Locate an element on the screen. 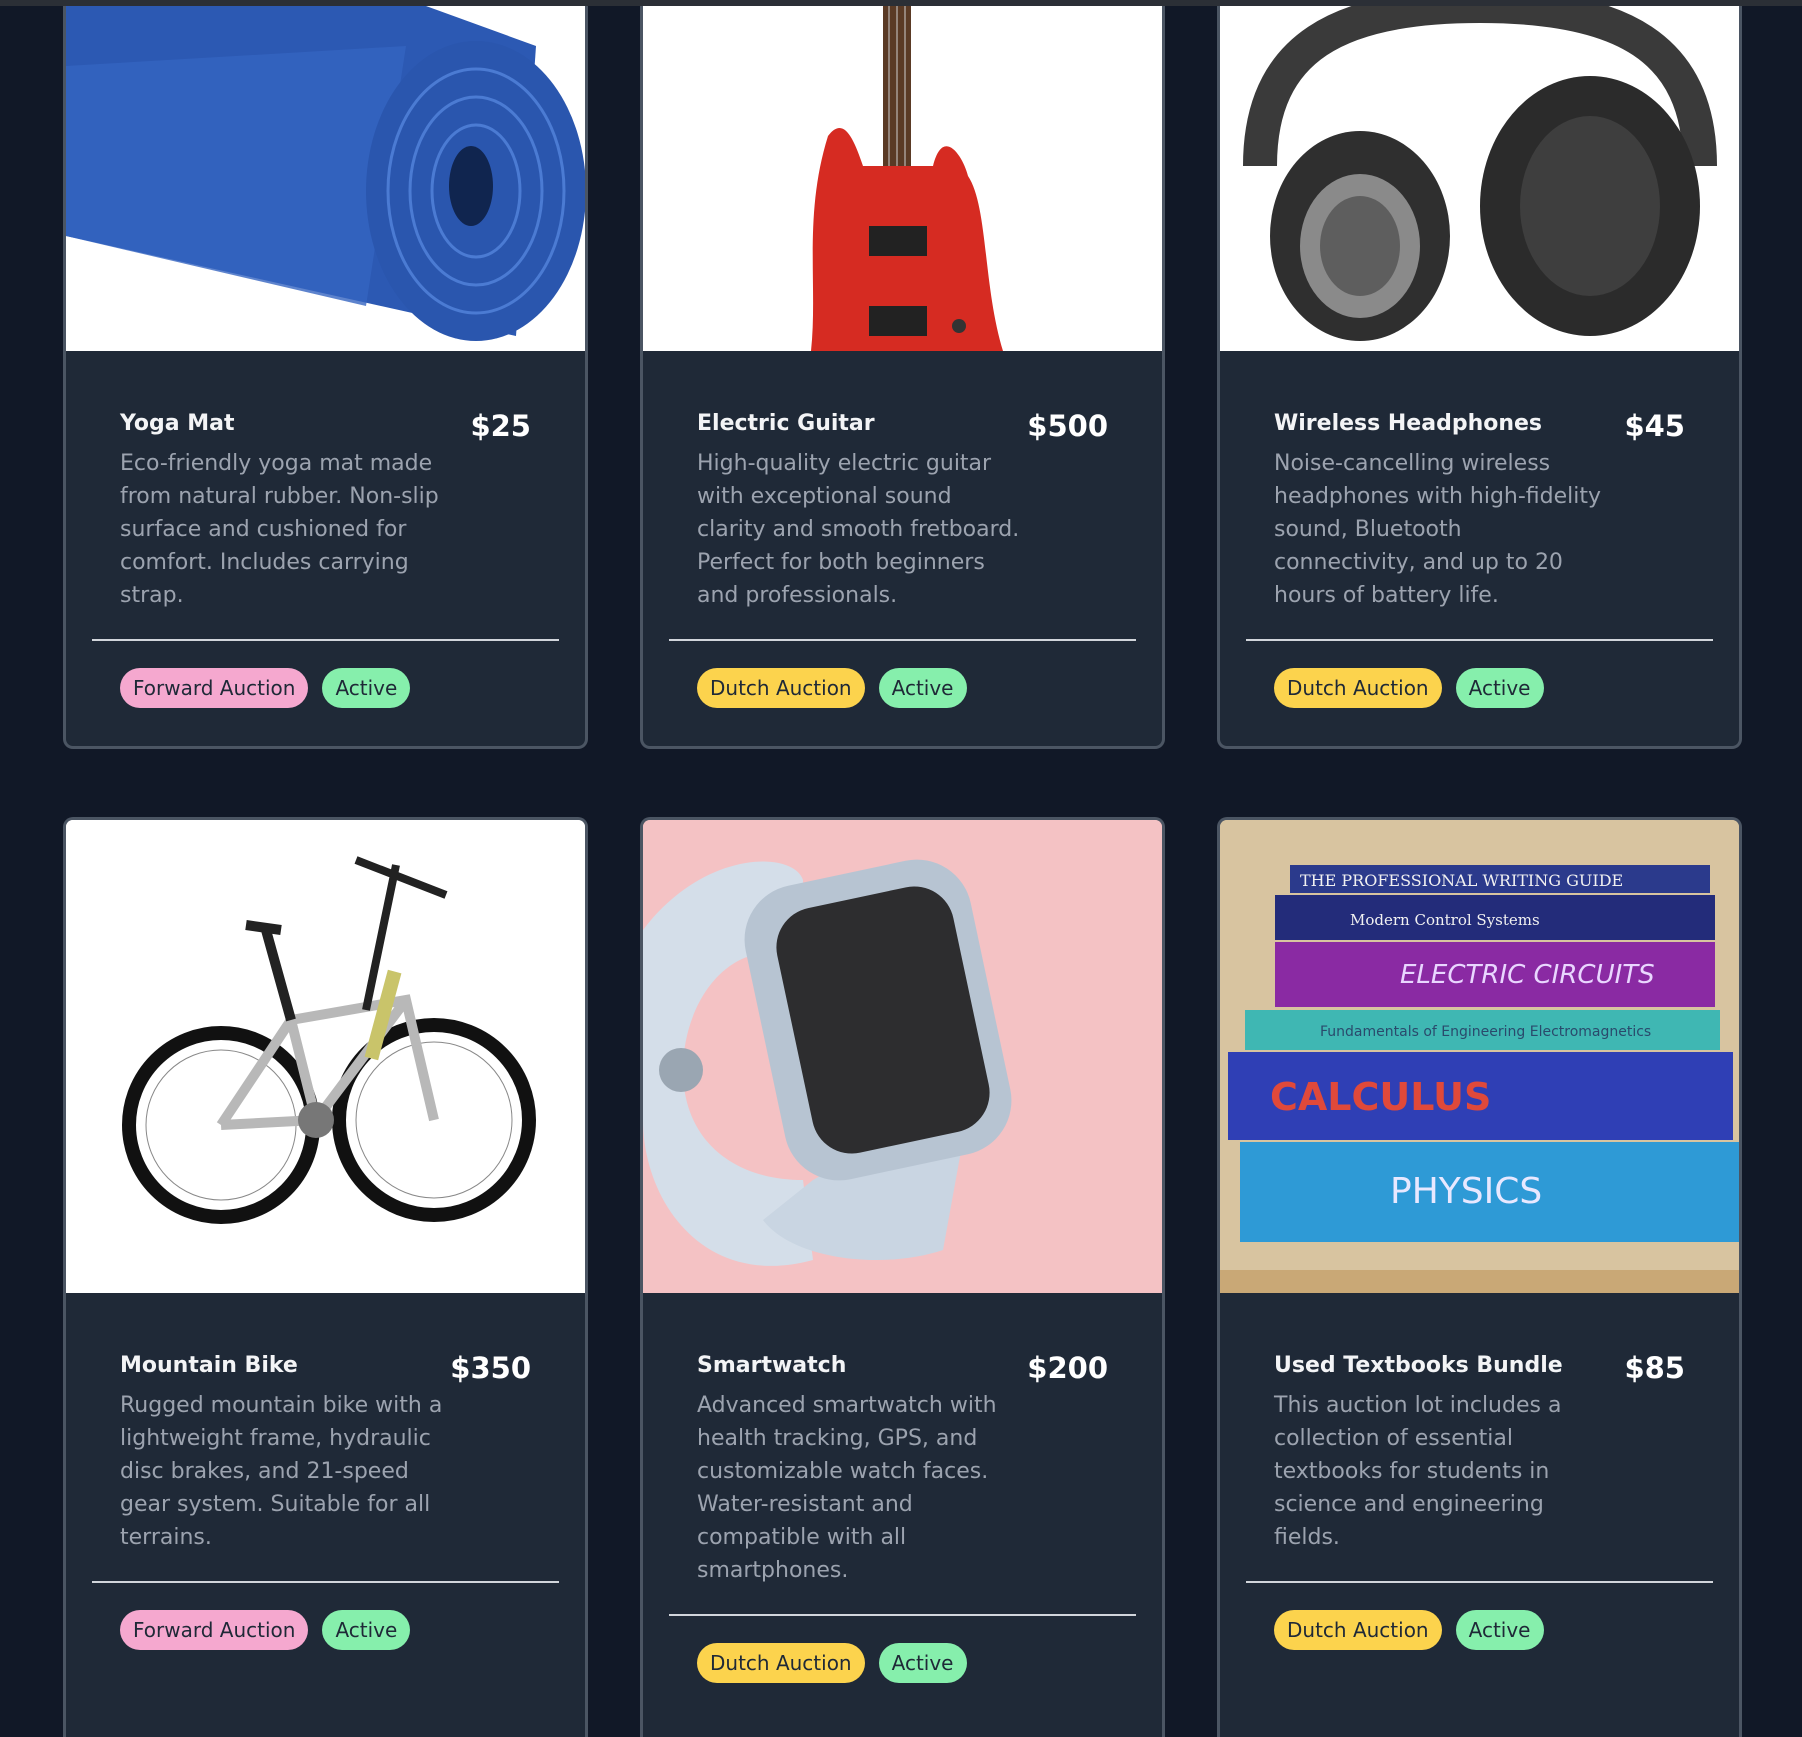 This screenshot has height=1737, width=1802. listing-title: Wireless Headphones is located at coordinates (1408, 423).